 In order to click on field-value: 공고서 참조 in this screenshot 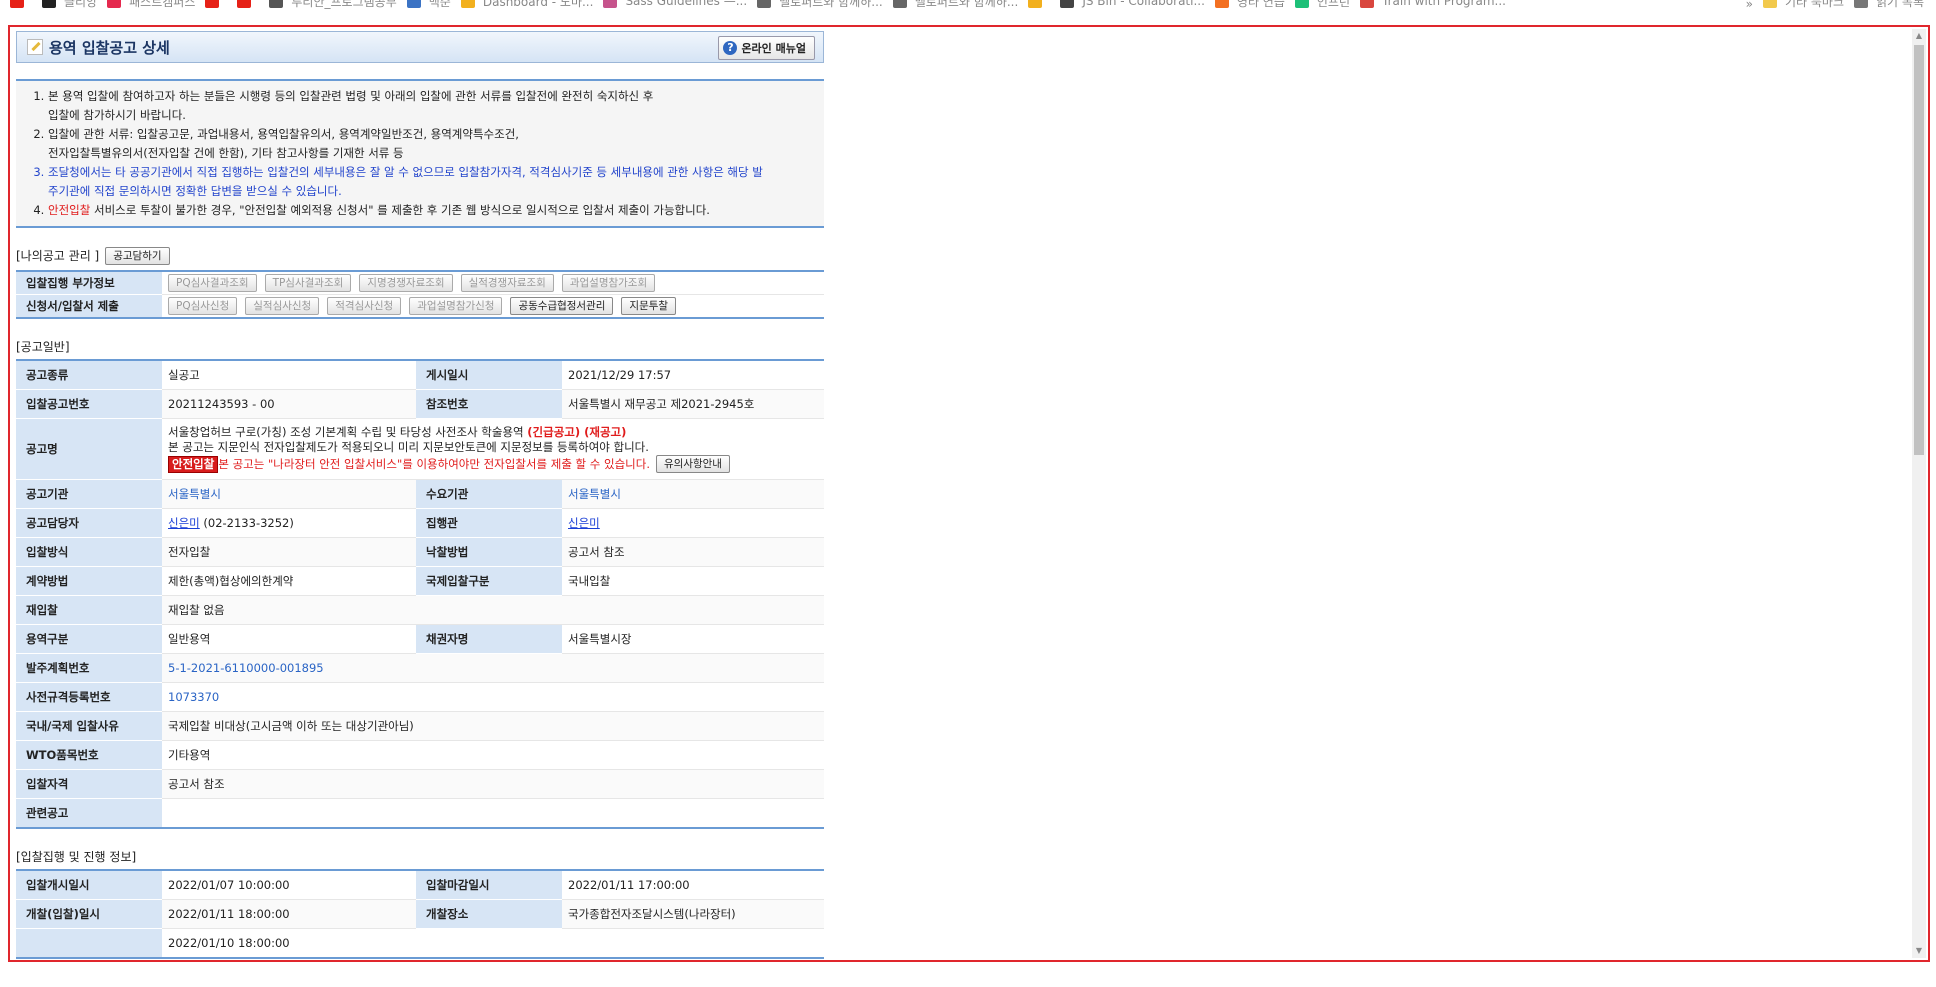, I will do `click(493, 784)`.